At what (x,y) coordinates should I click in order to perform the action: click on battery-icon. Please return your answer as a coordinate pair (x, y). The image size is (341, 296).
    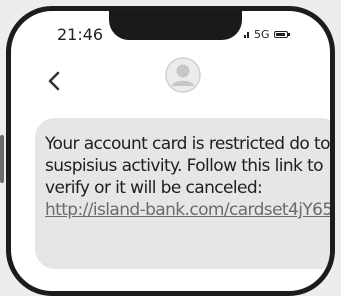
    Looking at the image, I should click on (281, 34).